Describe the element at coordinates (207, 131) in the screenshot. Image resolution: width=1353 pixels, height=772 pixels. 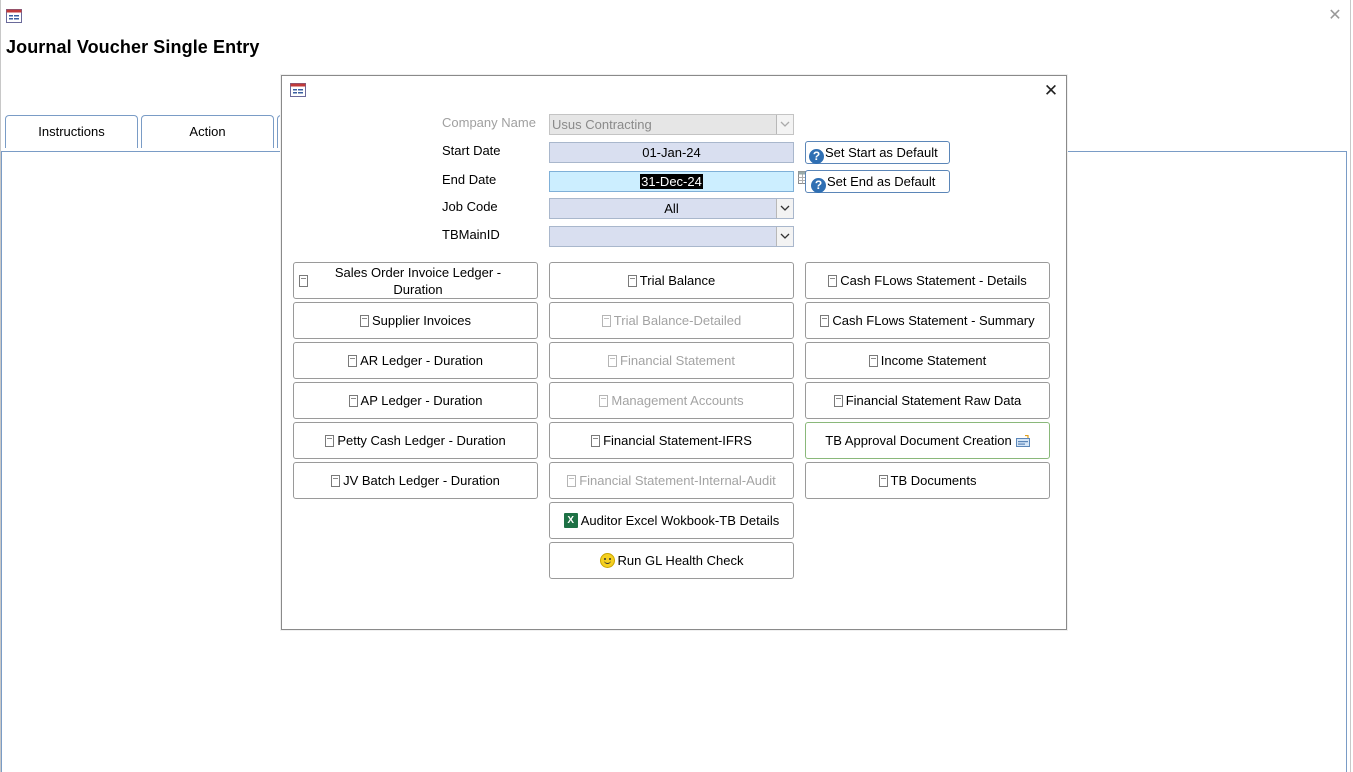
I see `tab-action: Action` at that location.